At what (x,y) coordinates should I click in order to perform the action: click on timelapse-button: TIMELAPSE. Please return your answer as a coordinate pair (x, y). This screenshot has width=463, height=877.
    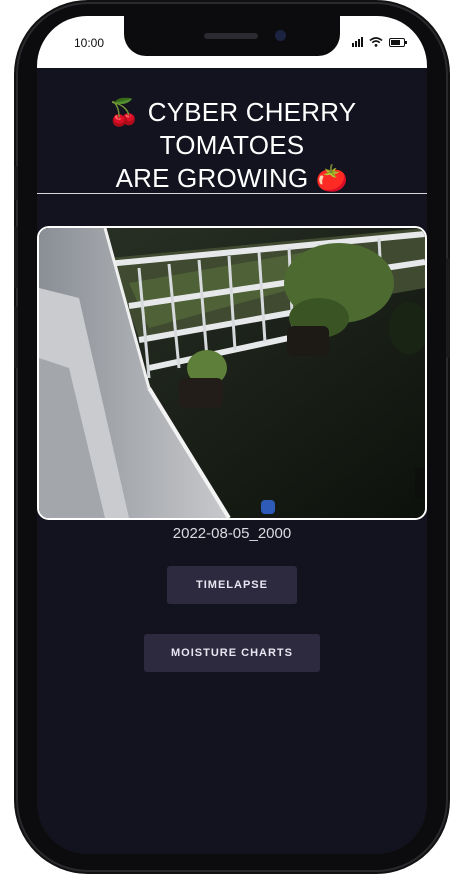
    Looking at the image, I should click on (232, 585).